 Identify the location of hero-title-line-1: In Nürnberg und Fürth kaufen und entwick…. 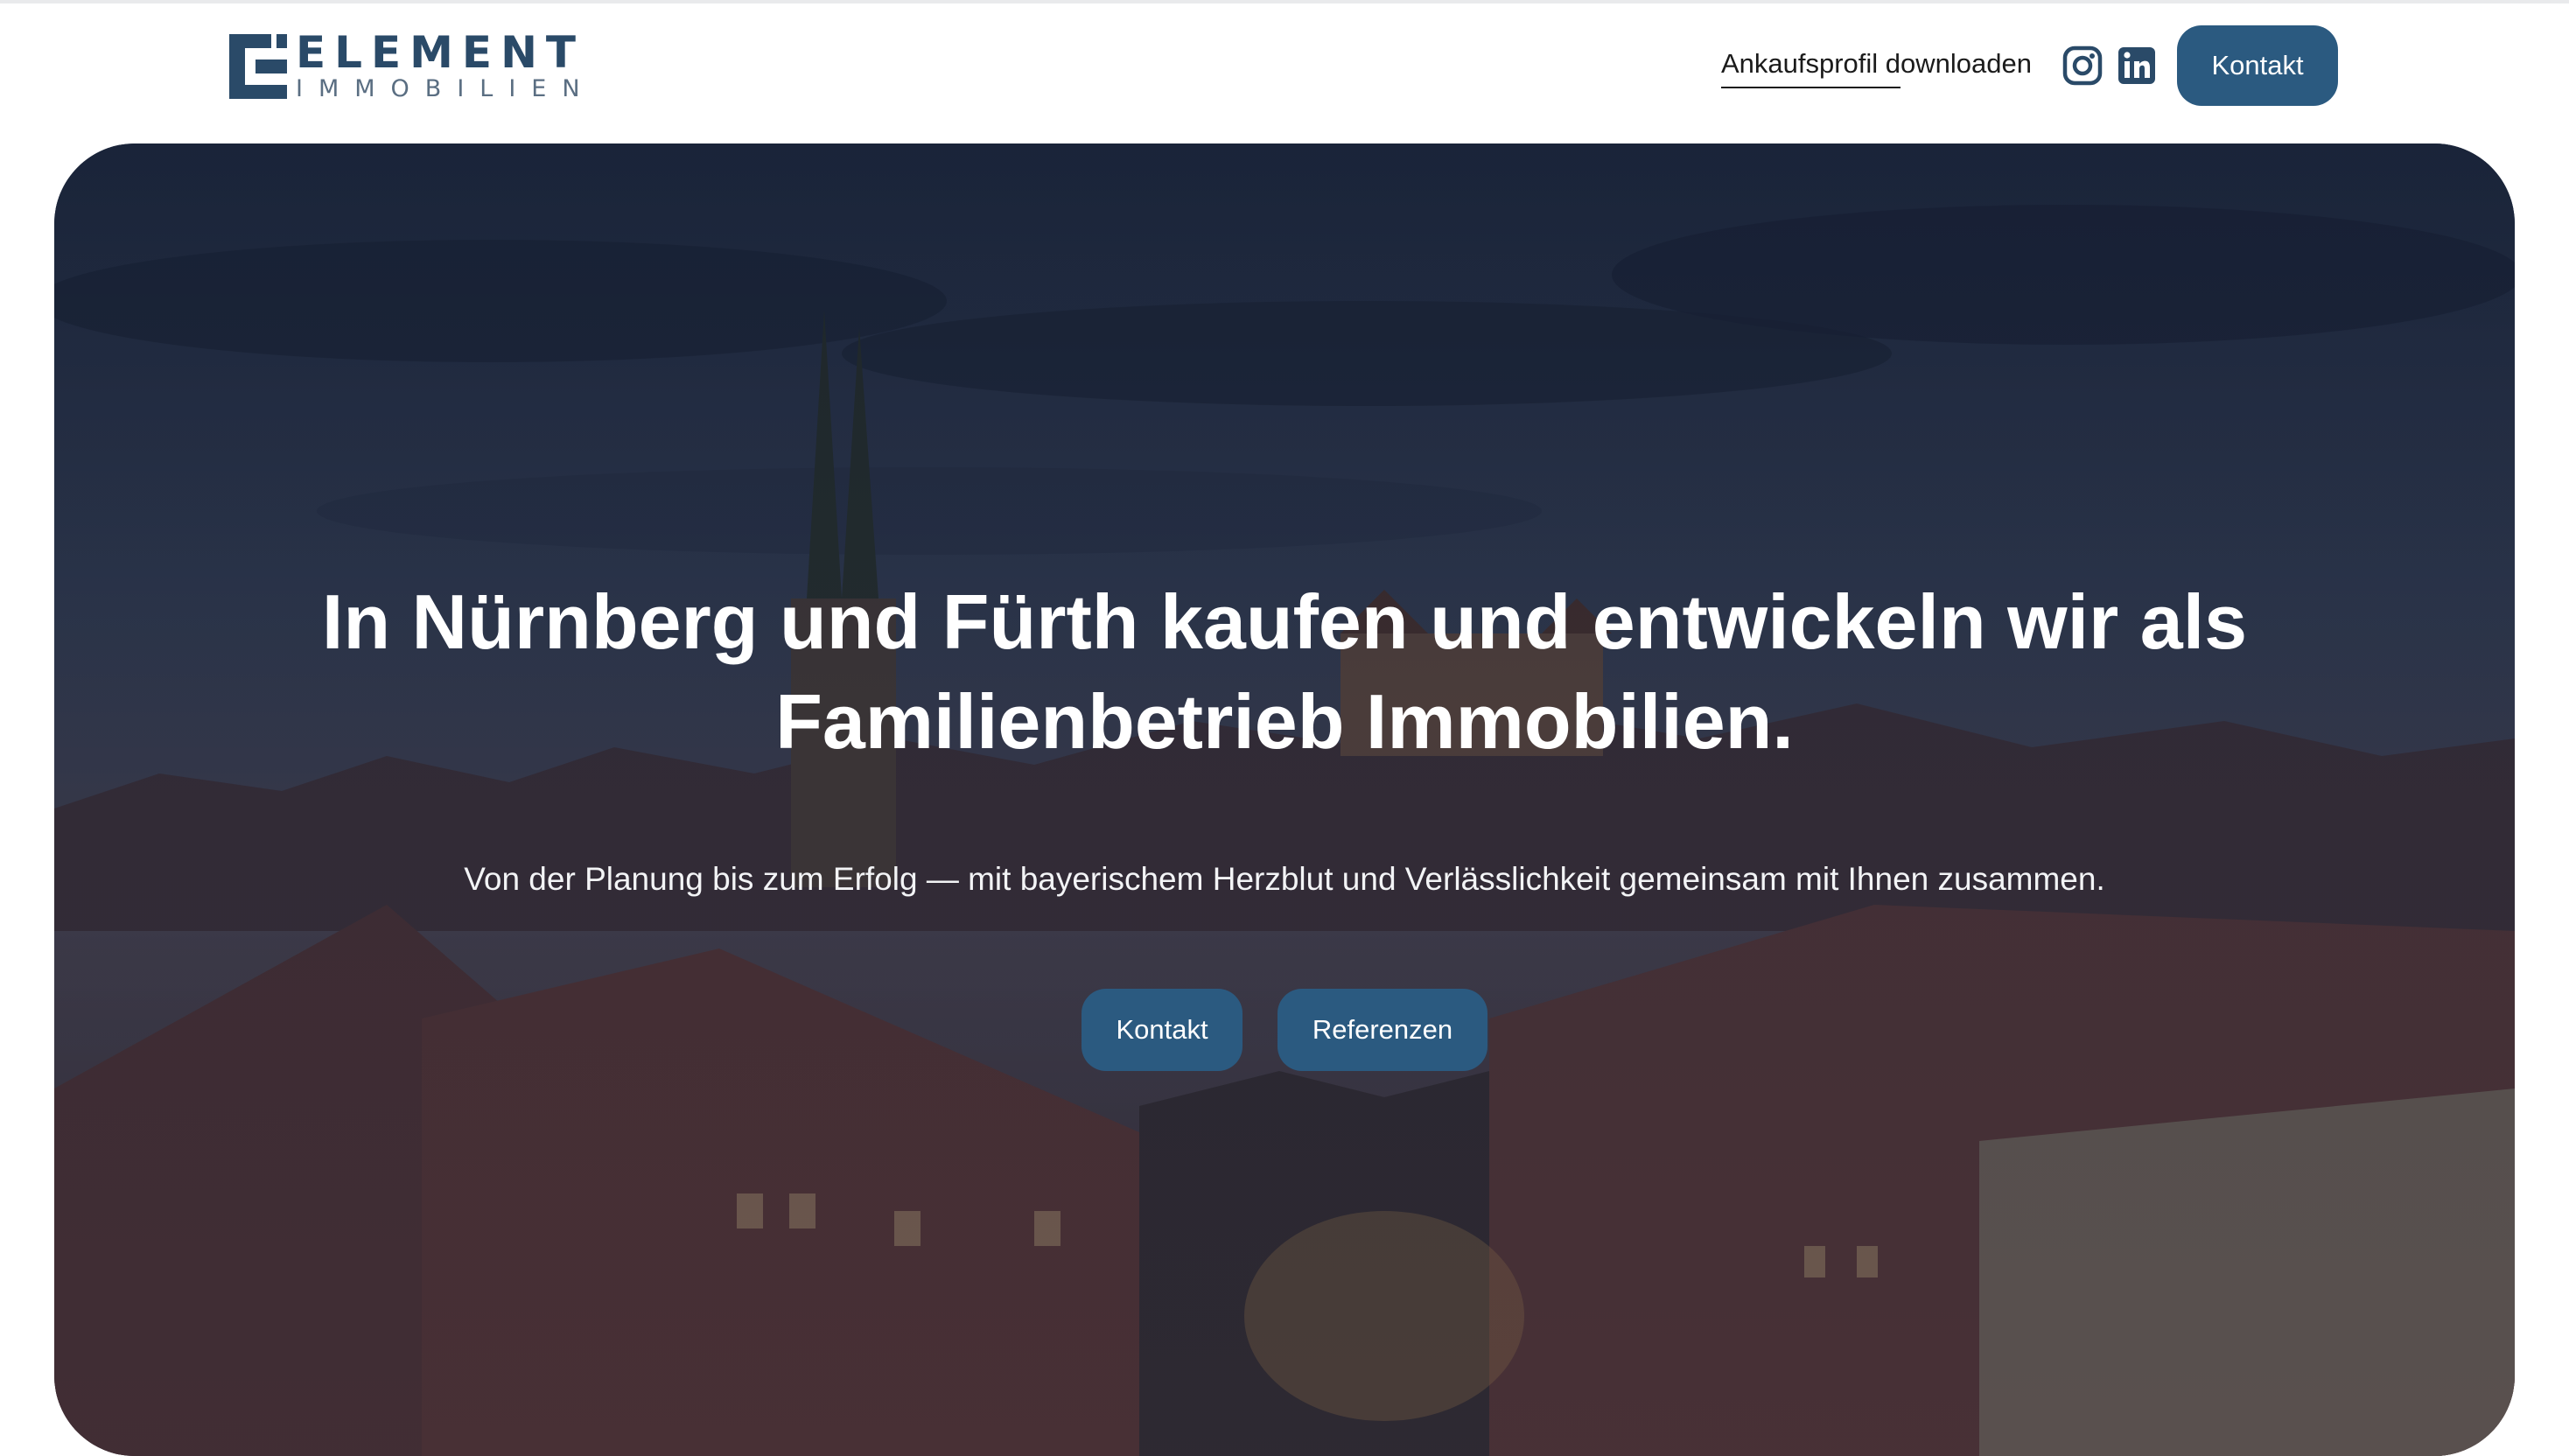
(1284, 621).